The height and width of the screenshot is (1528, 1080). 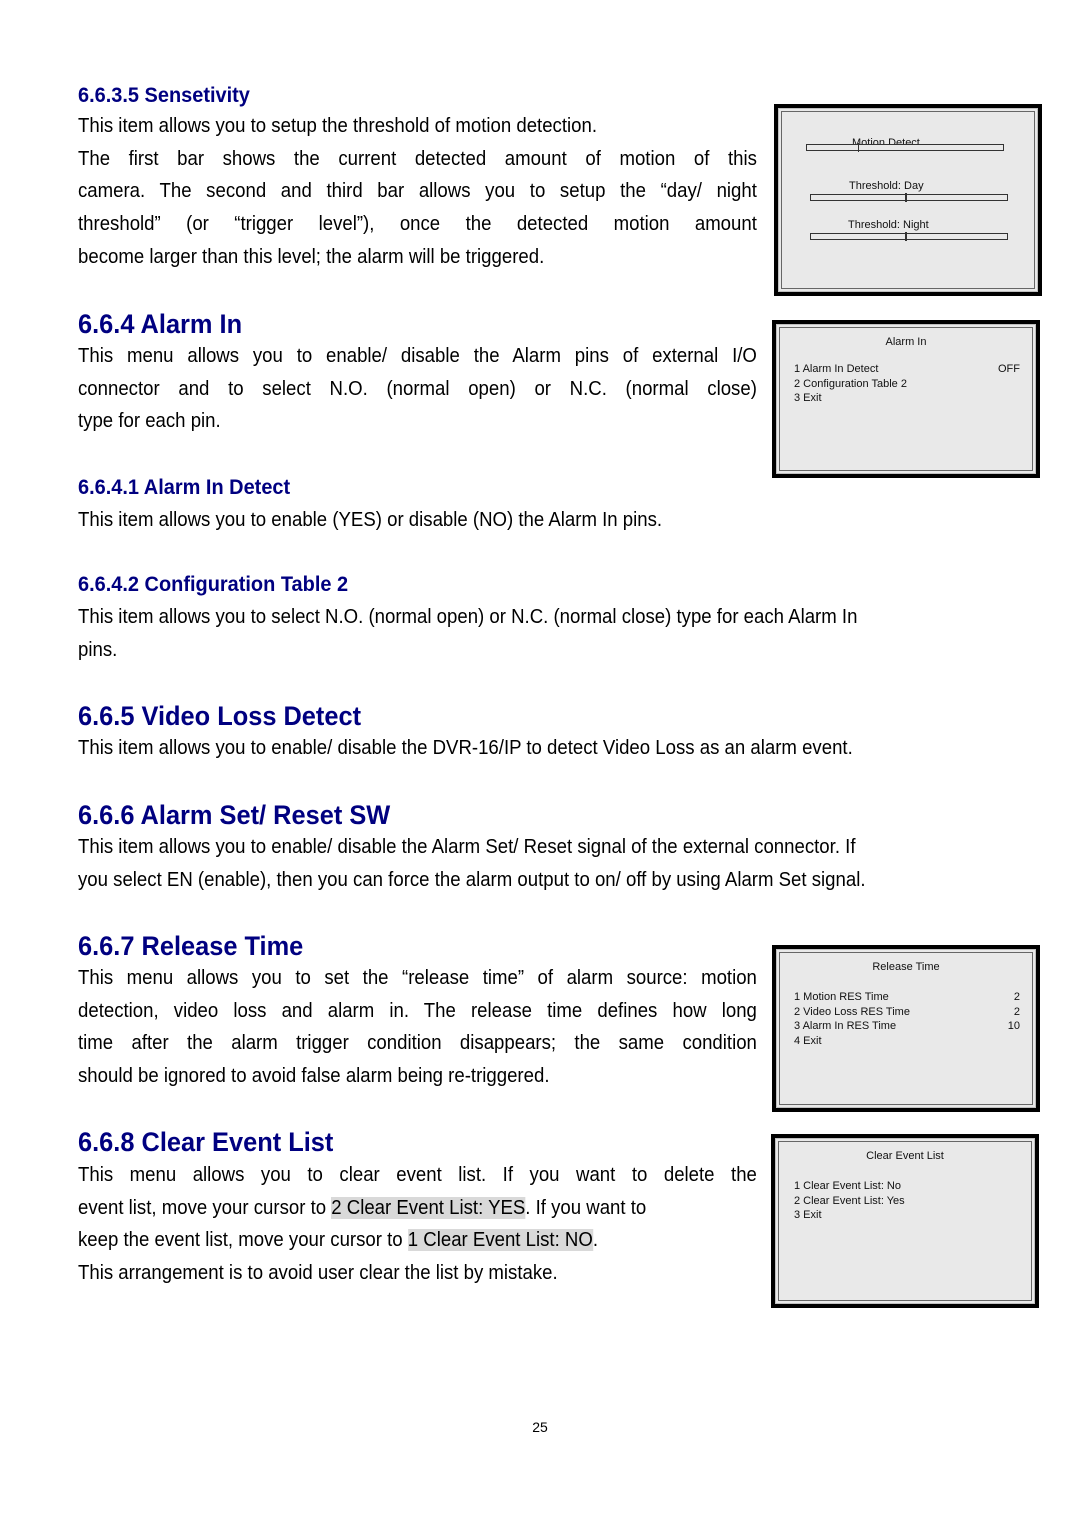 I want to click on osd-menu-item-configuration-table: 2 Configuration Table 2, so click(x=907, y=384).